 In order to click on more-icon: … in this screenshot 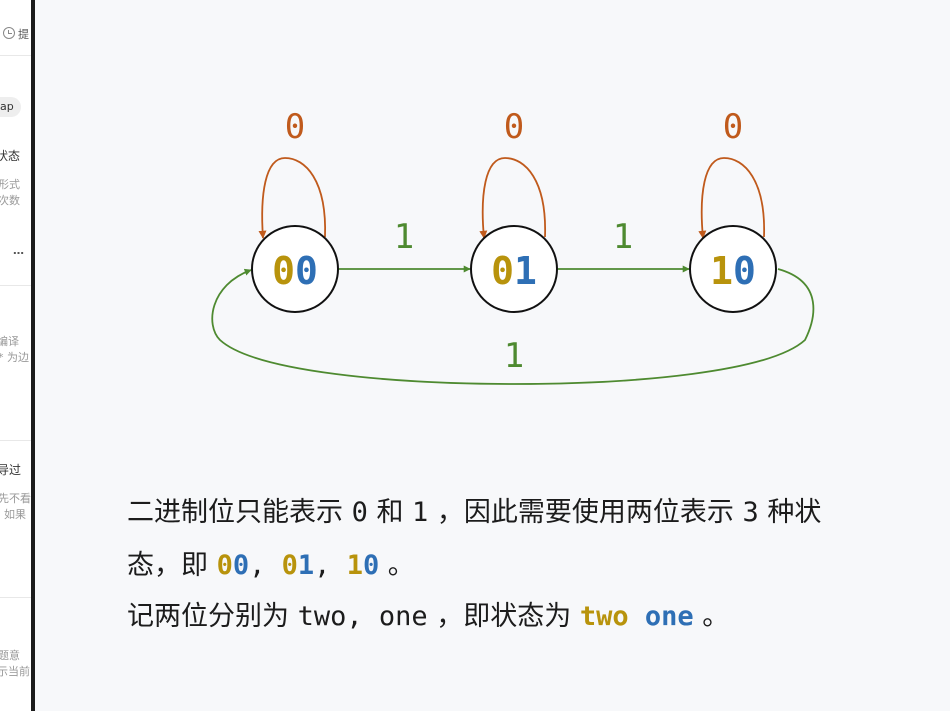, I will do `click(18, 250)`.